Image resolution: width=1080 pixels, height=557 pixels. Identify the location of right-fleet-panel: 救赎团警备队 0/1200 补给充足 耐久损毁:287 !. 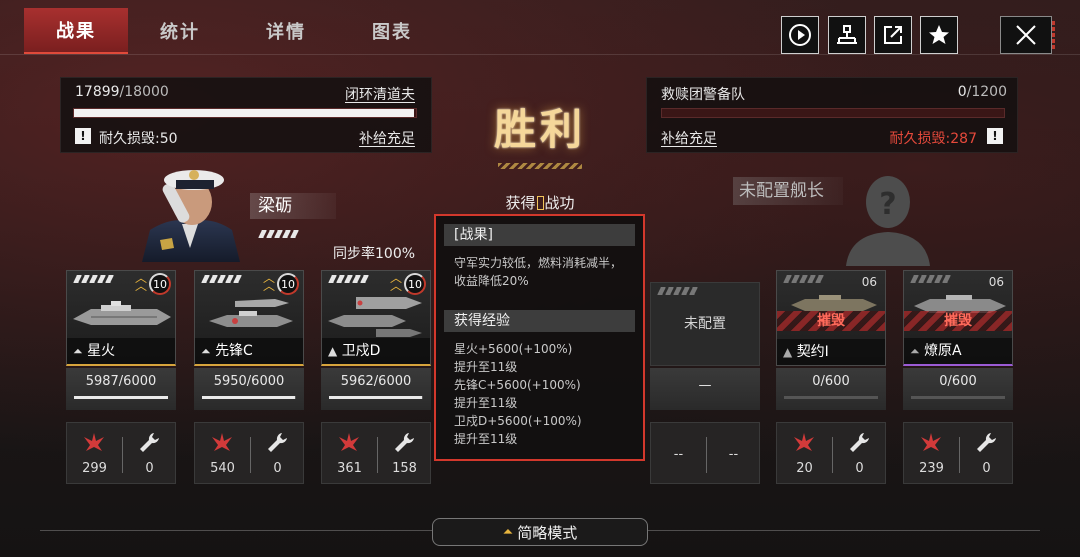
(832, 115).